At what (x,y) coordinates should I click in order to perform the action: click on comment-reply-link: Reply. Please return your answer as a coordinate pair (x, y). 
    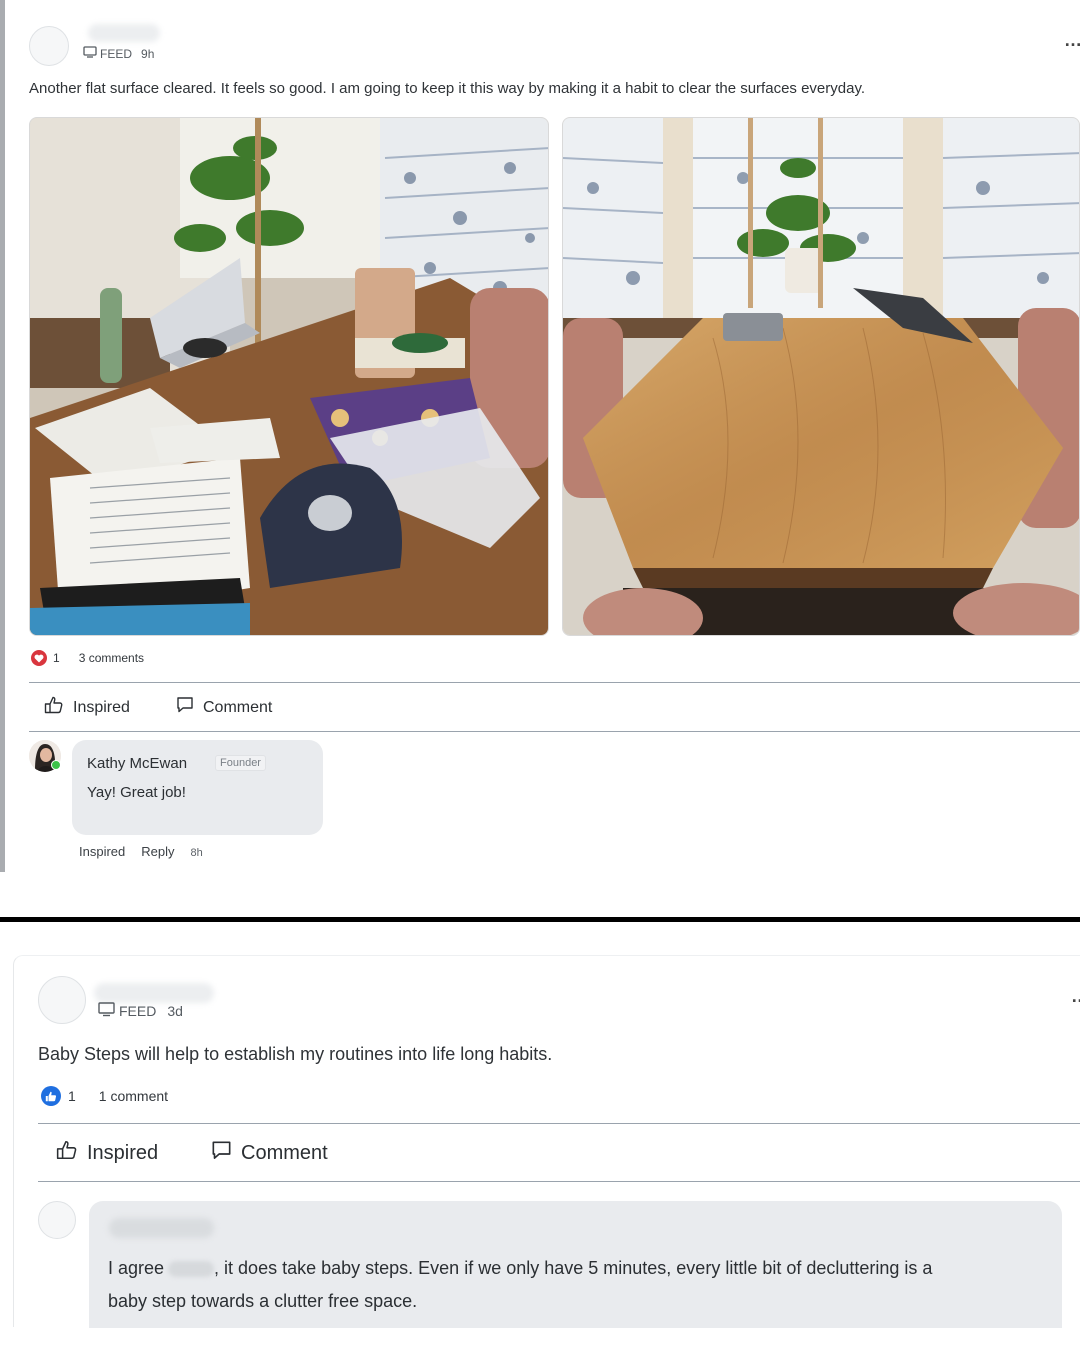
    Looking at the image, I should click on (157, 851).